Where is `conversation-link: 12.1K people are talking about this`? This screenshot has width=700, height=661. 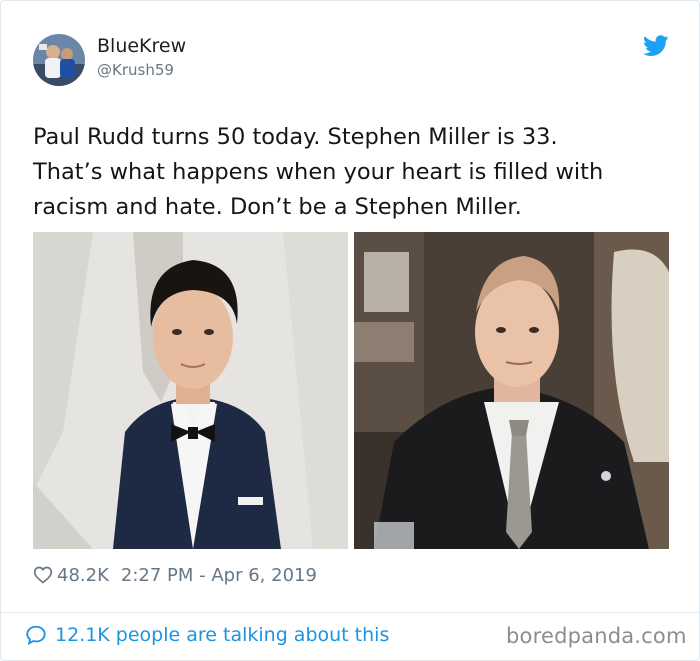 conversation-link: 12.1K people are talking about this is located at coordinates (207, 635).